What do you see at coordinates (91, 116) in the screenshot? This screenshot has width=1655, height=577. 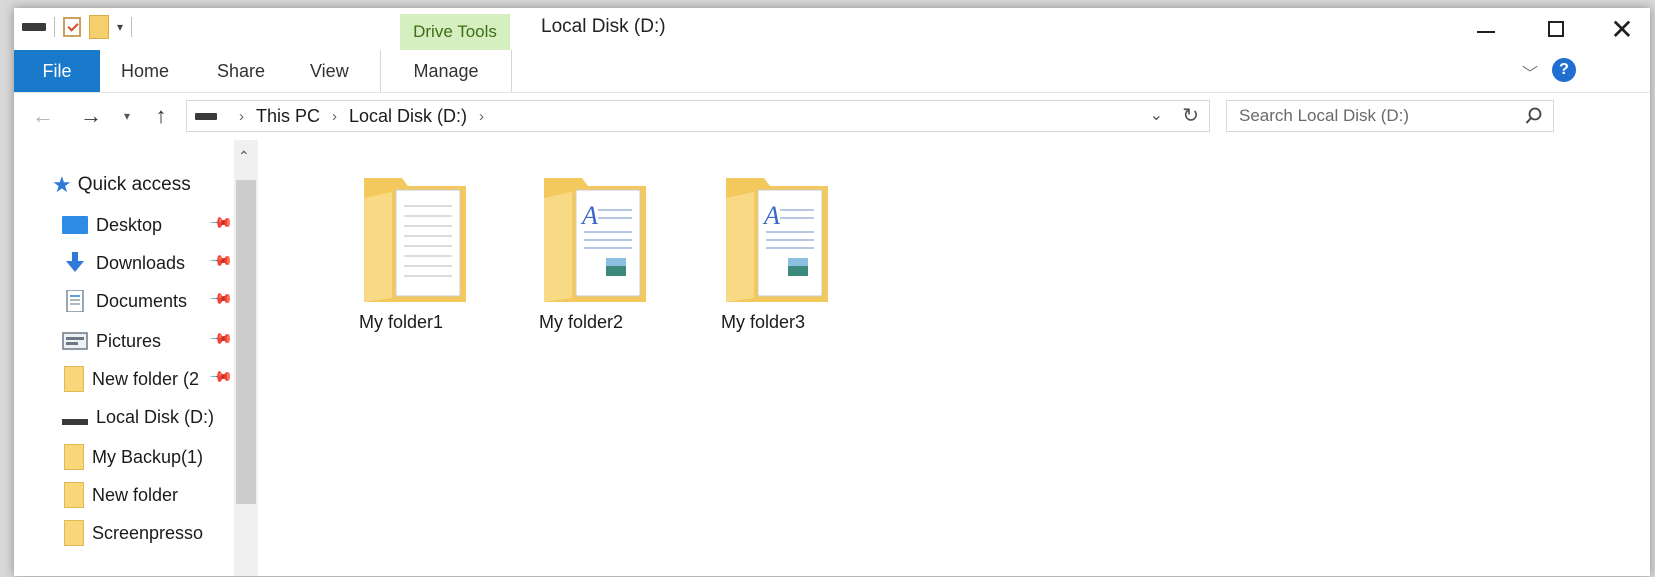 I see `forward-arrow-icon: →` at bounding box center [91, 116].